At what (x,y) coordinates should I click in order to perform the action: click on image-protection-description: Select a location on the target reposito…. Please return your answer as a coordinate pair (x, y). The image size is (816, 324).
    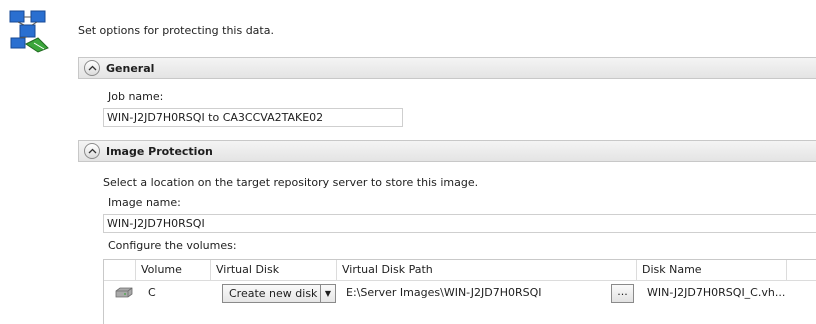
    Looking at the image, I should click on (291, 182).